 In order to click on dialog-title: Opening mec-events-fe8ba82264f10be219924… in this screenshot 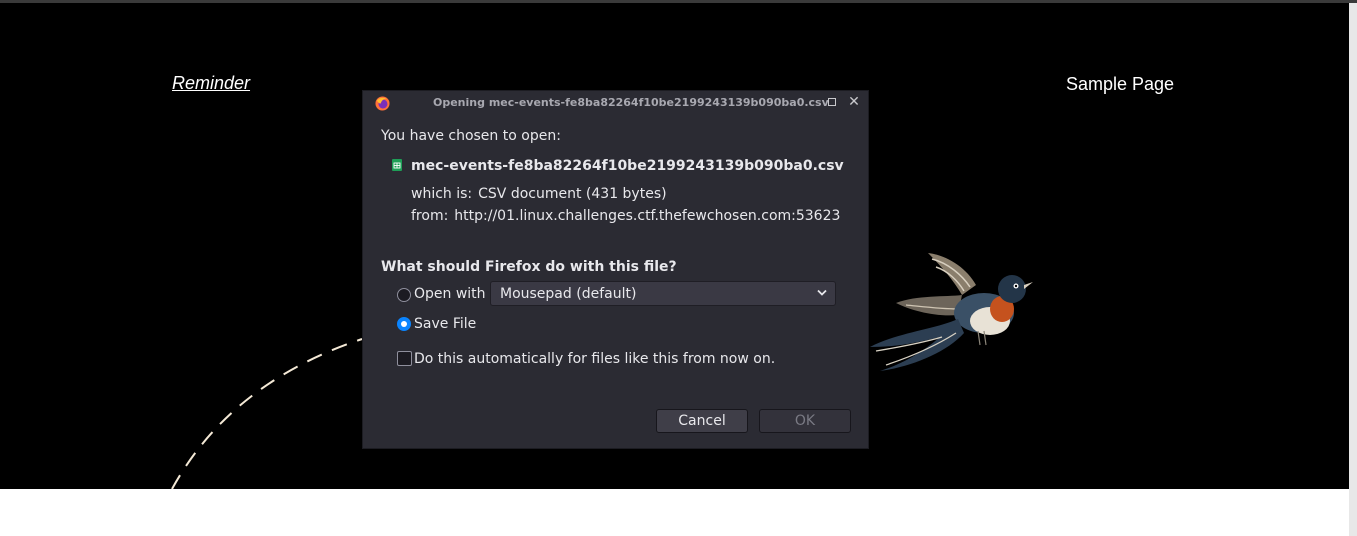, I will do `click(631, 102)`.